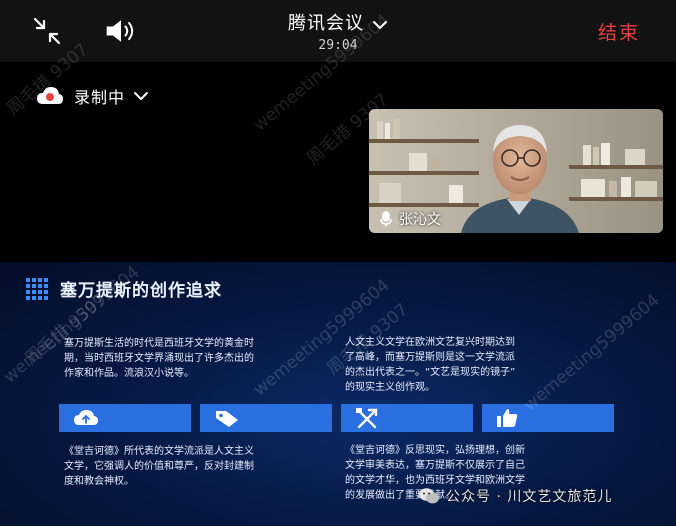  Describe the element at coordinates (390, 387) in the screenshot. I see `paragraph-line: 的现实主义创作观。` at that location.